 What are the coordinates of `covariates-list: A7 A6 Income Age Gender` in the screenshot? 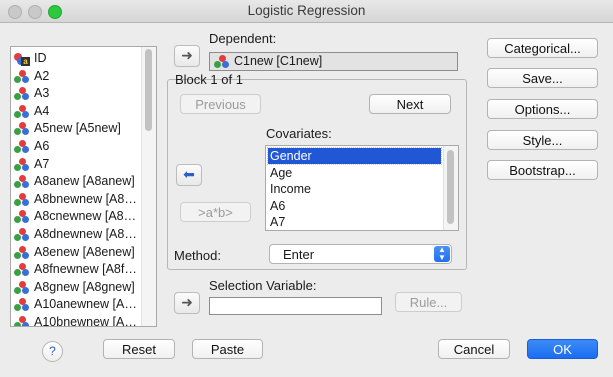 It's located at (362, 188).